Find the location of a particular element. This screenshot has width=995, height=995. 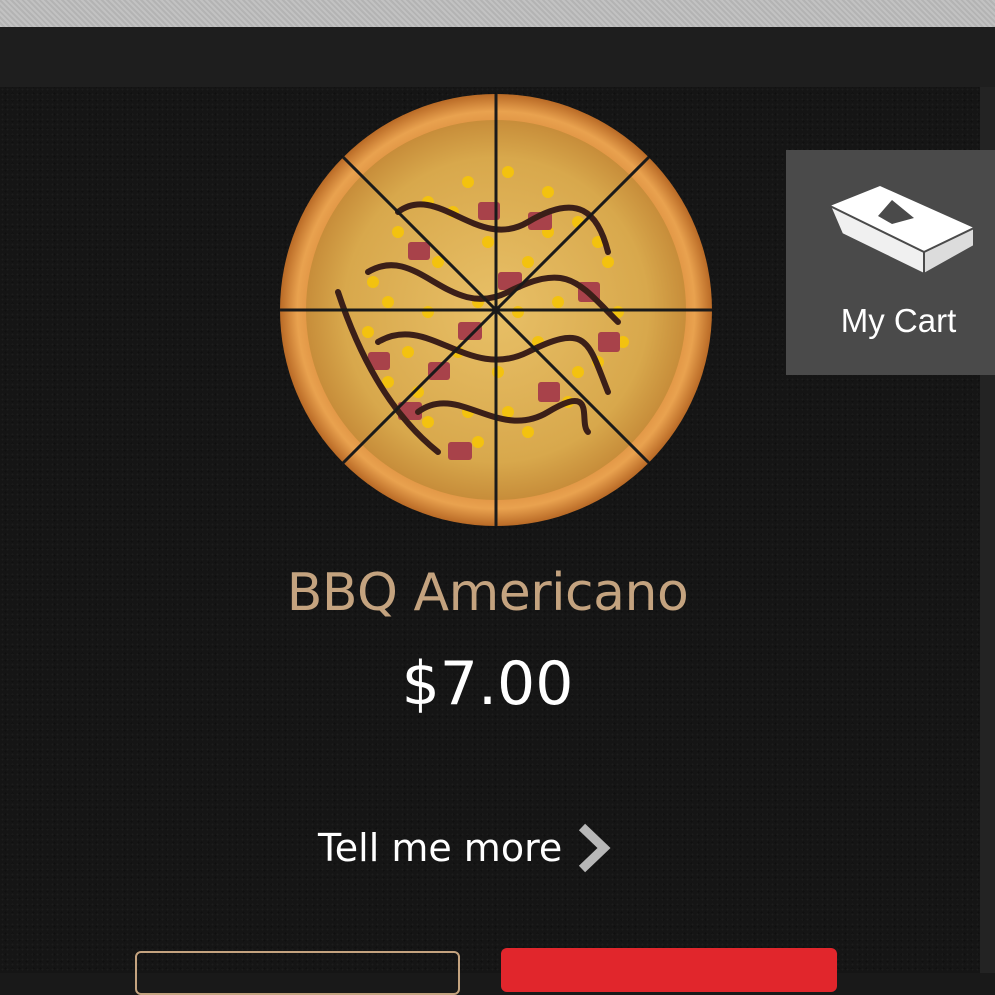

top-strip is located at coordinates (497, 13).